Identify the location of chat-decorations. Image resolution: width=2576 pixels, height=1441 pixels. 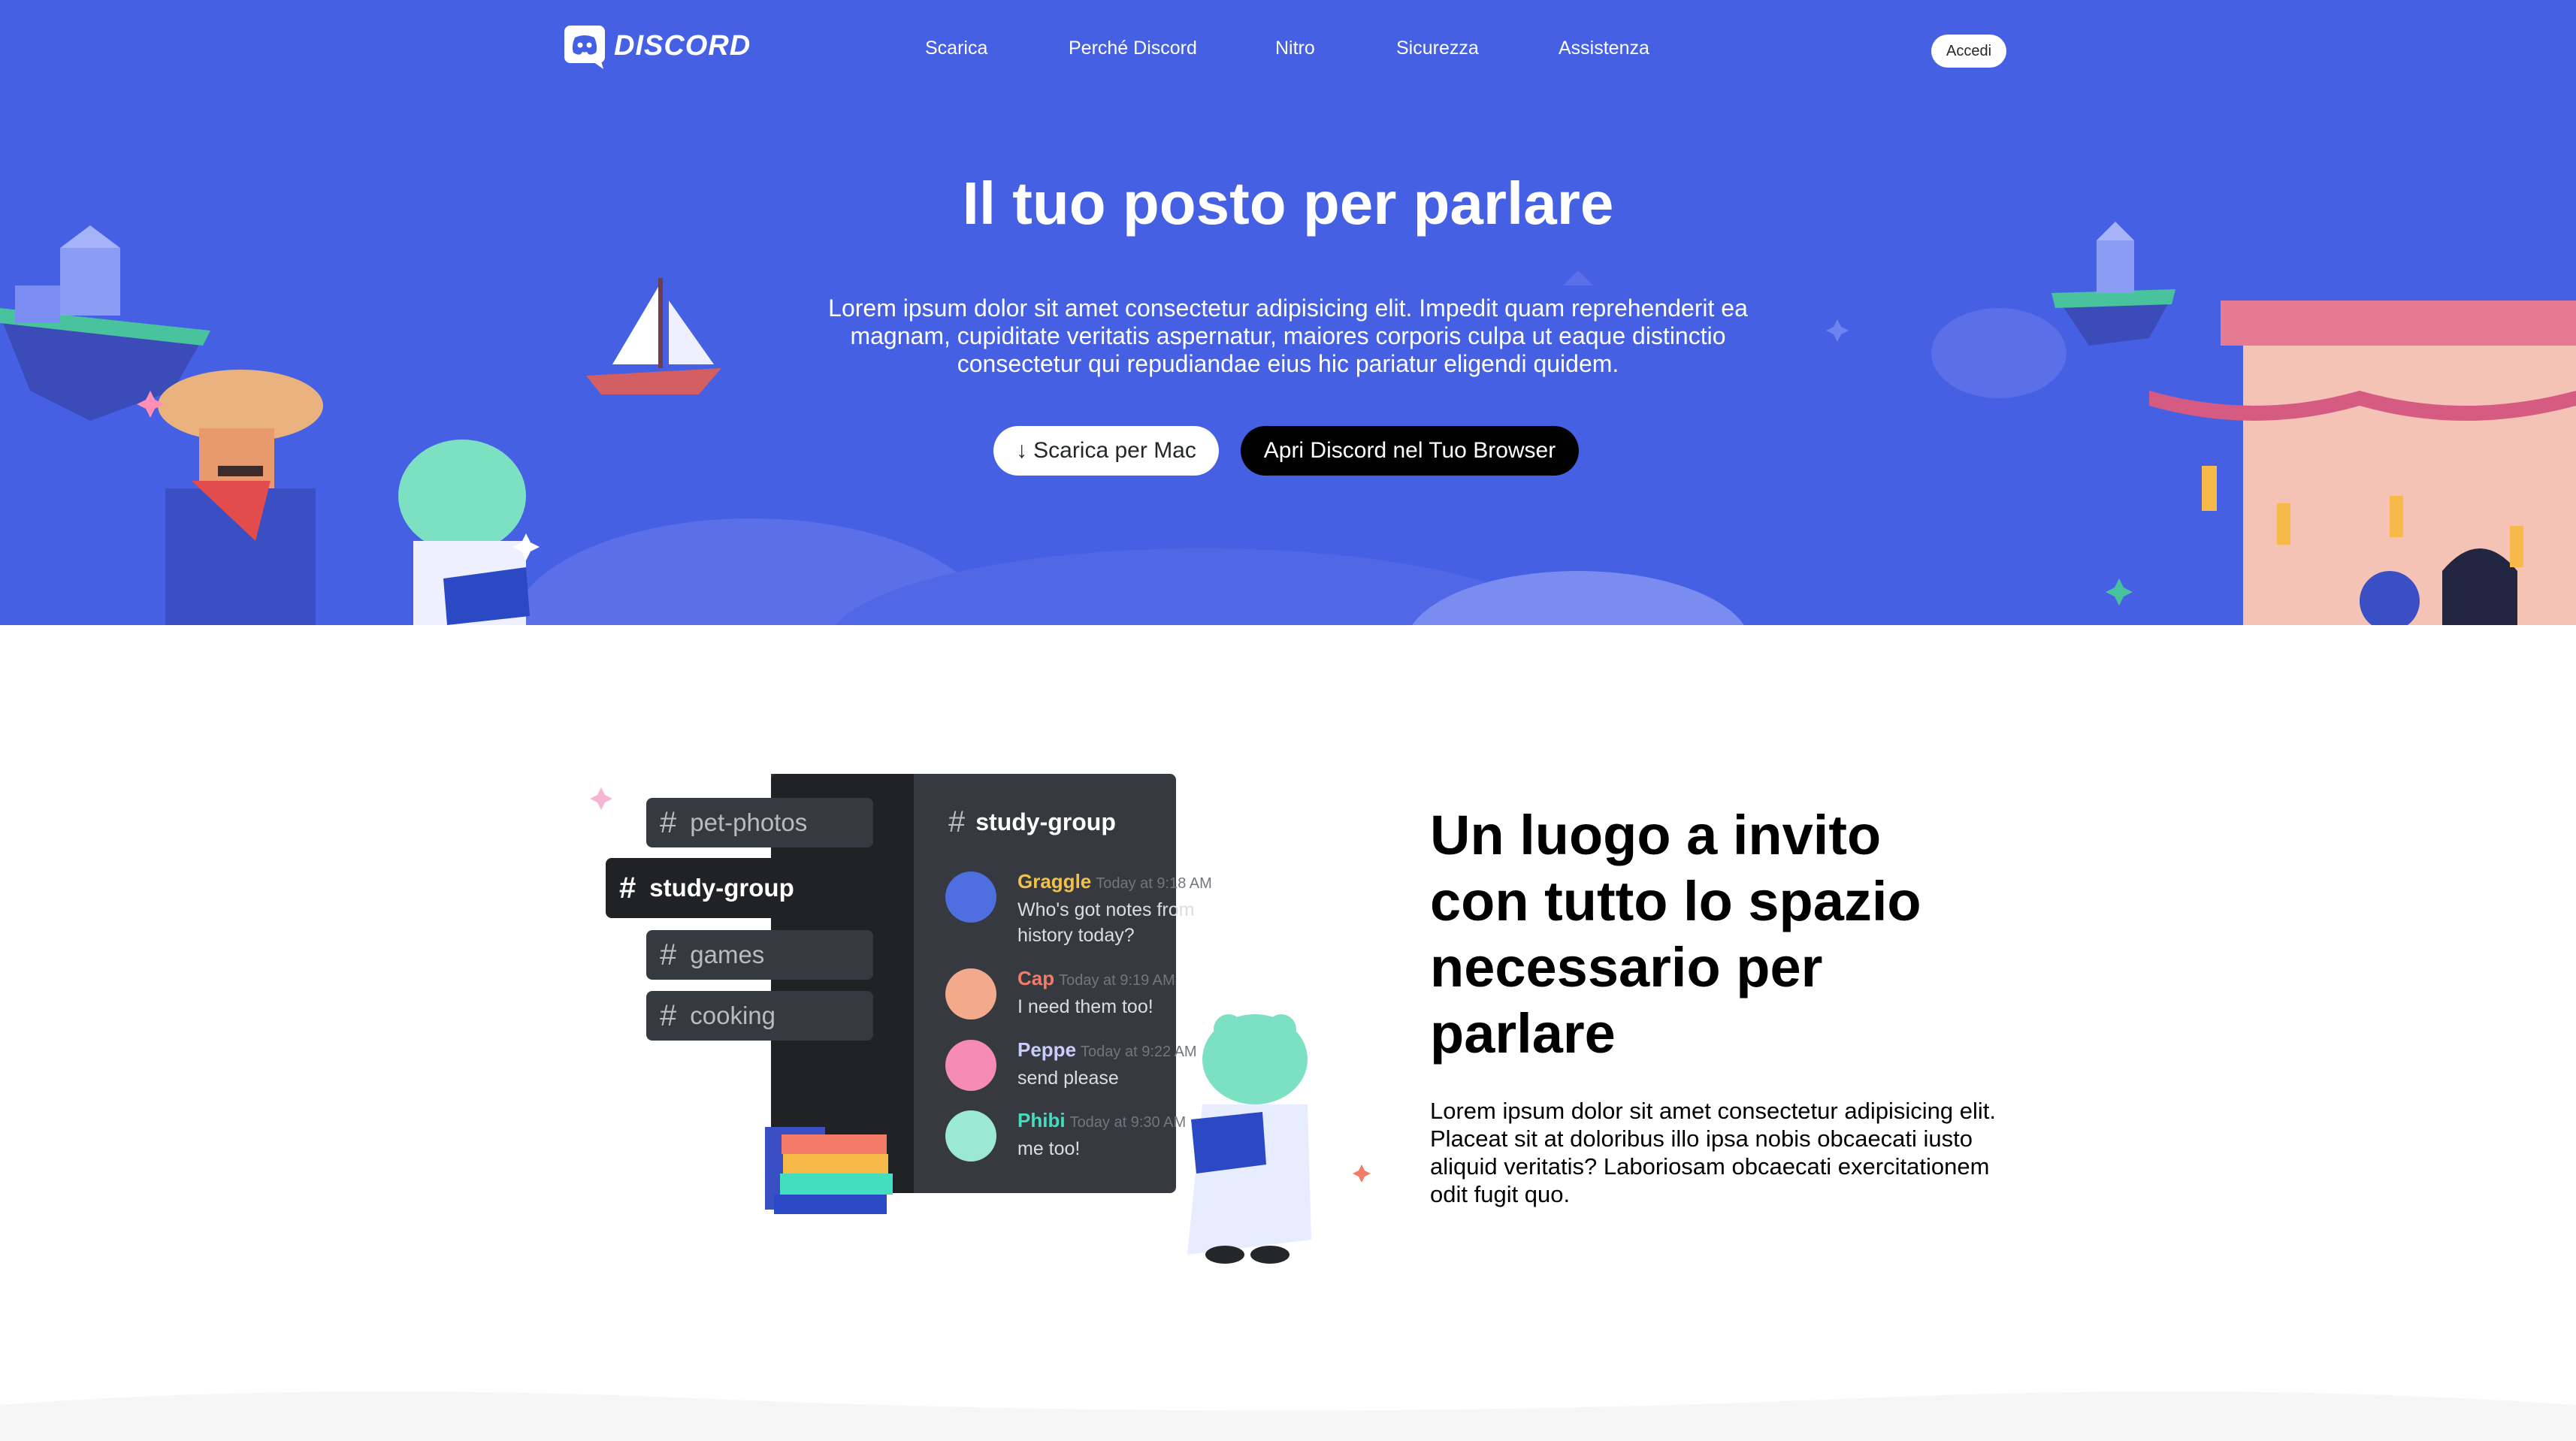
(981, 1025).